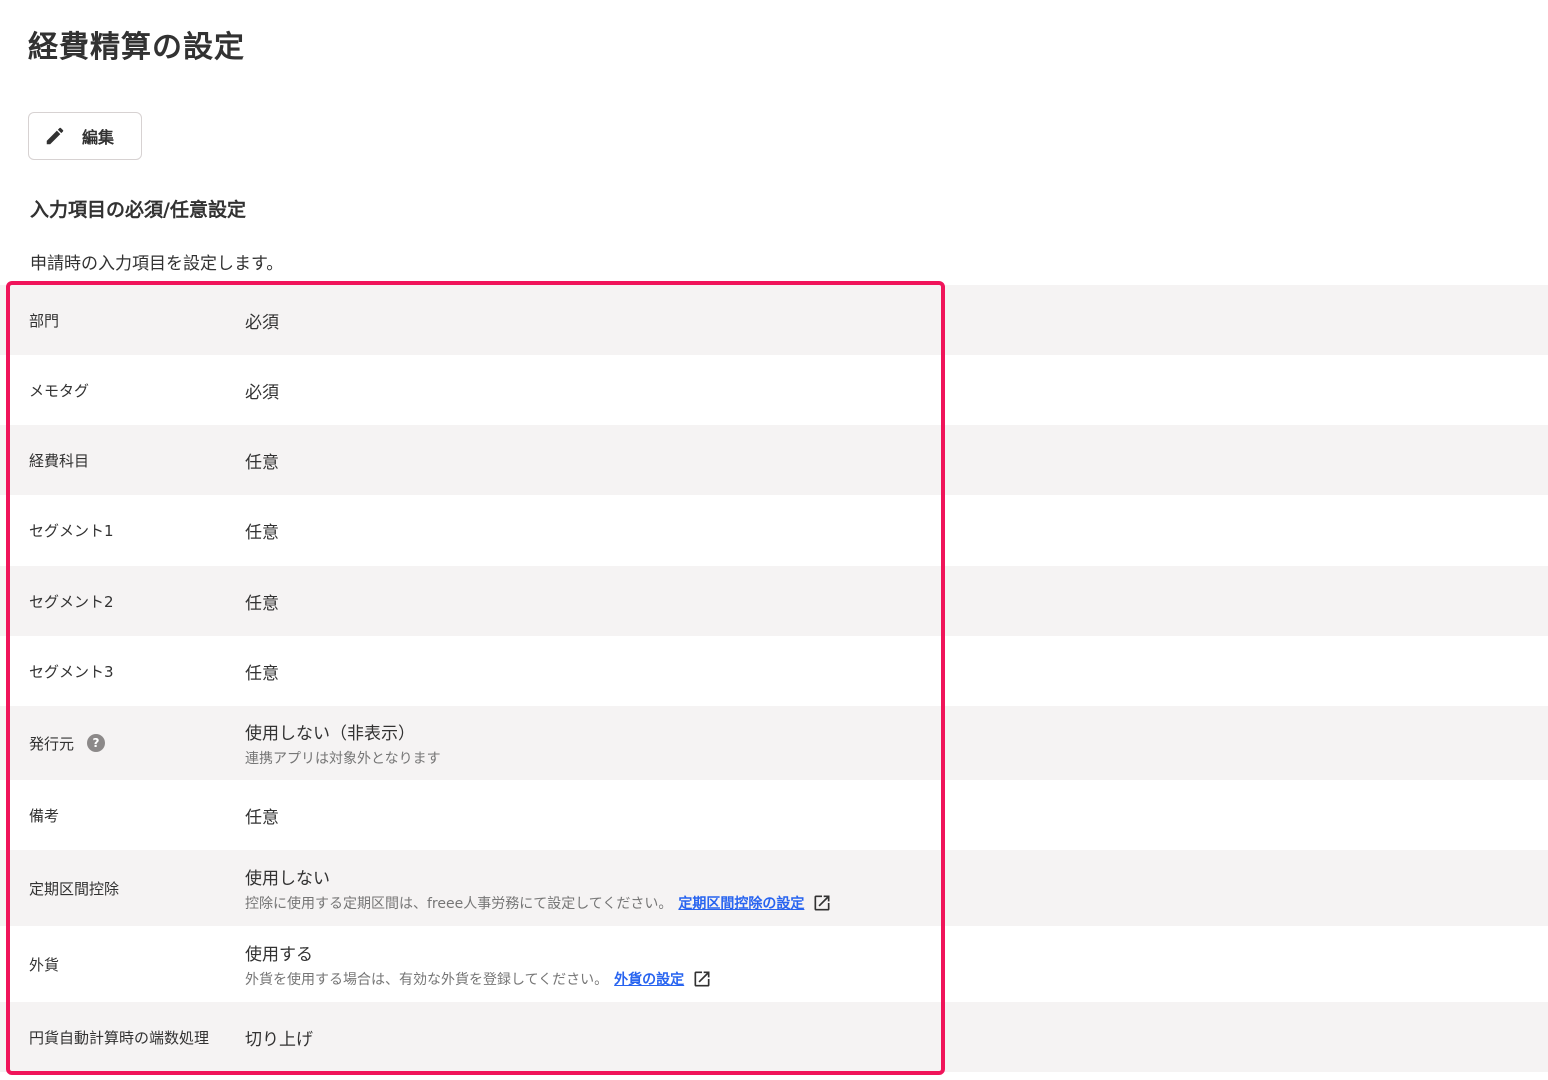 The width and height of the screenshot is (1548, 1080). What do you see at coordinates (774, 601) in the screenshot?
I see `table-row: セグメント2 任意` at bounding box center [774, 601].